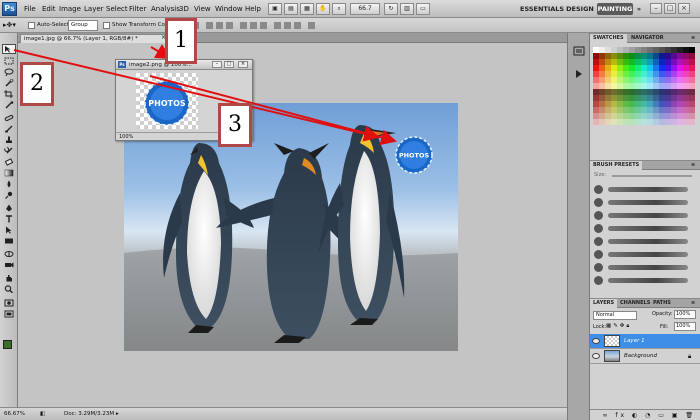 This screenshot has width=700, height=420. What do you see at coordinates (83, 25) in the screenshot?
I see `auto-select-dropdown: Group` at bounding box center [83, 25].